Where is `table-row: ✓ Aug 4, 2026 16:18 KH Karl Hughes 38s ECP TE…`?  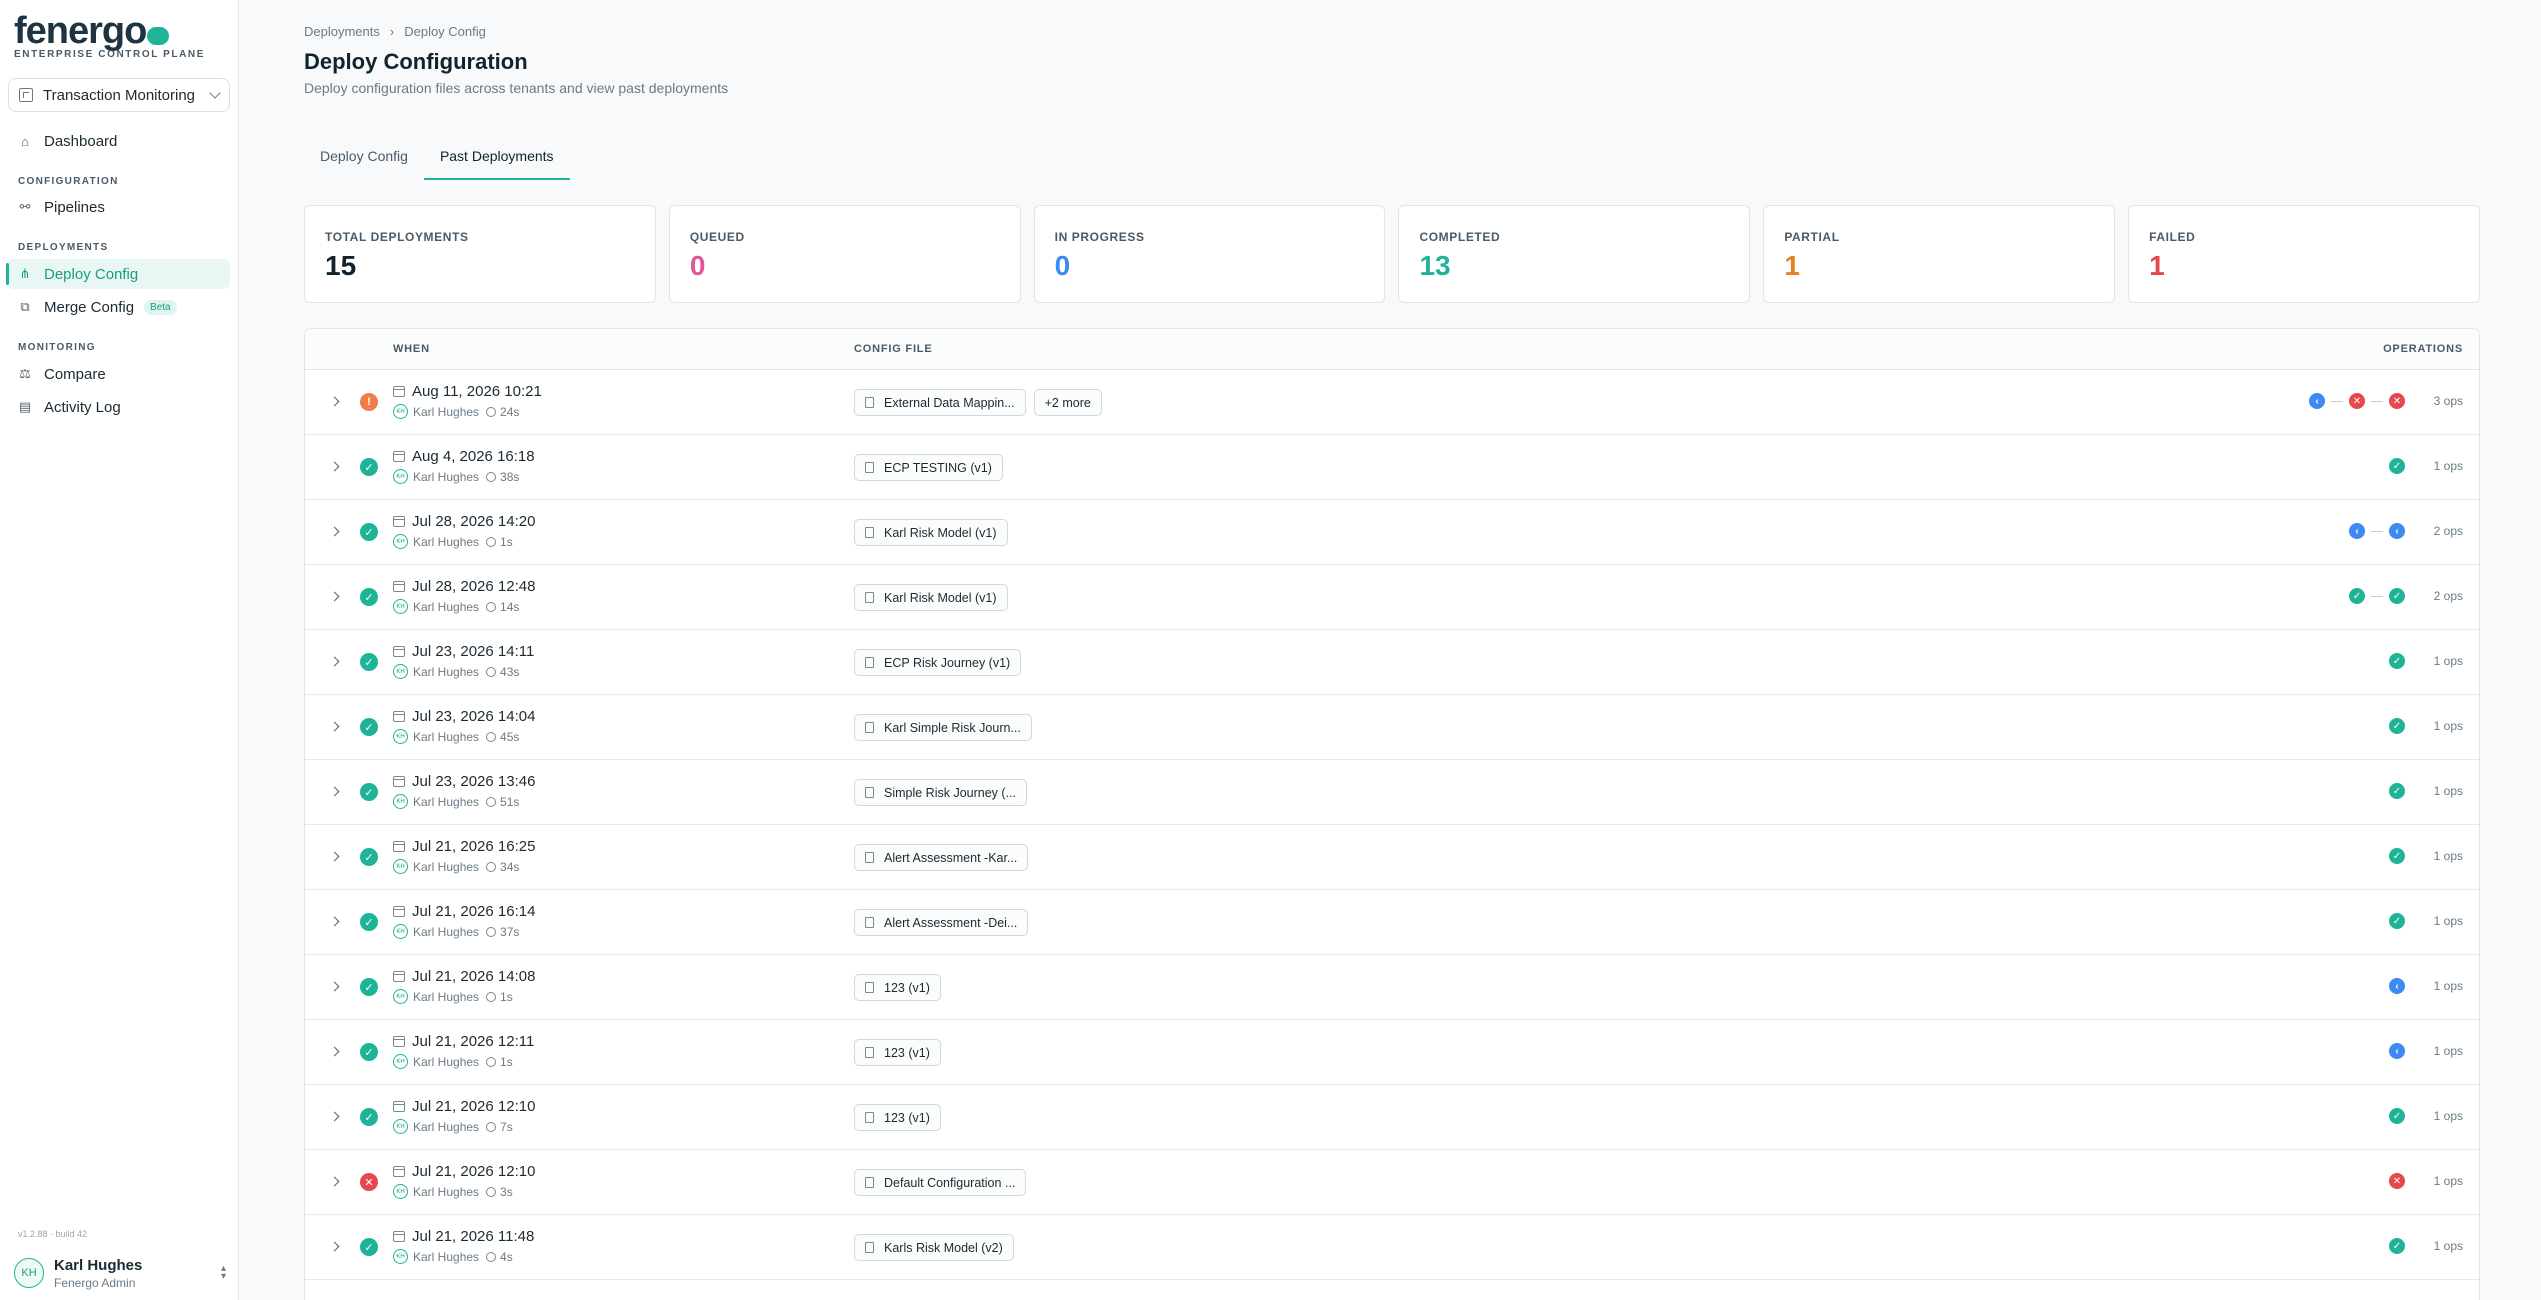 table-row: ✓ Aug 4, 2026 16:18 KH Karl Hughes 38s ECP TE… is located at coordinates (1392, 467).